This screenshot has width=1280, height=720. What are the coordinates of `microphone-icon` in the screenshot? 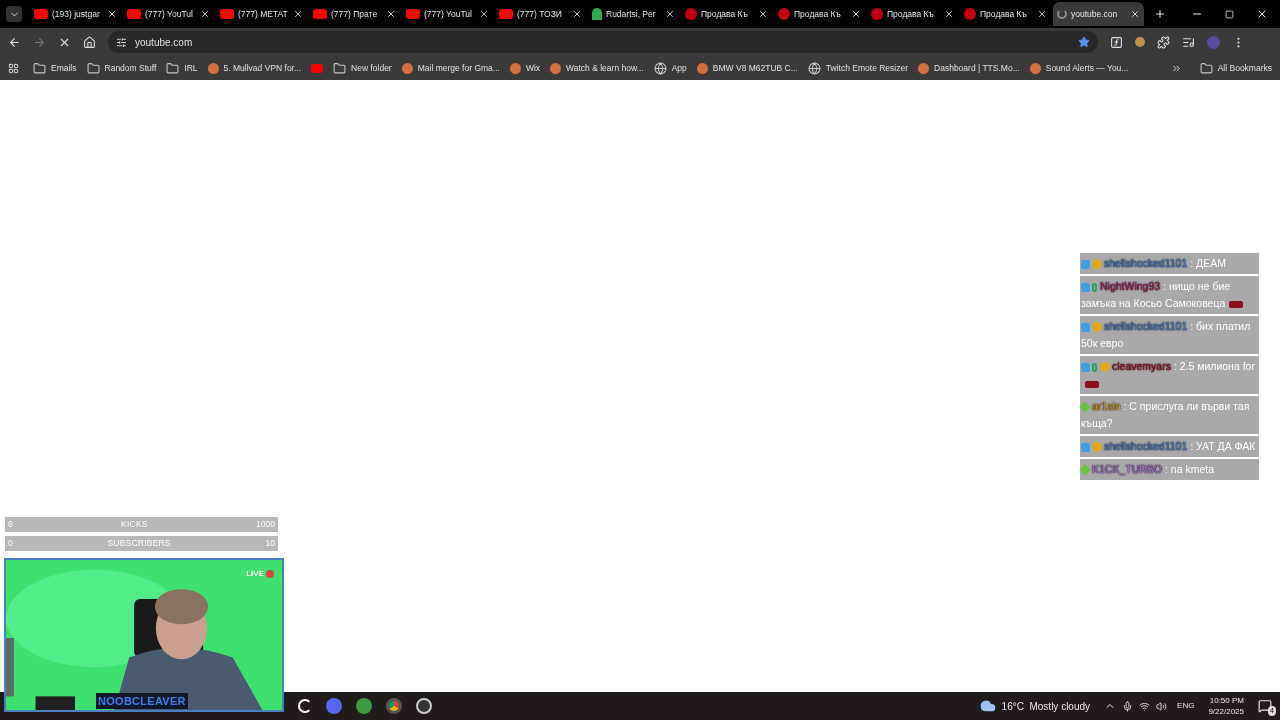 It's located at (1128, 706).